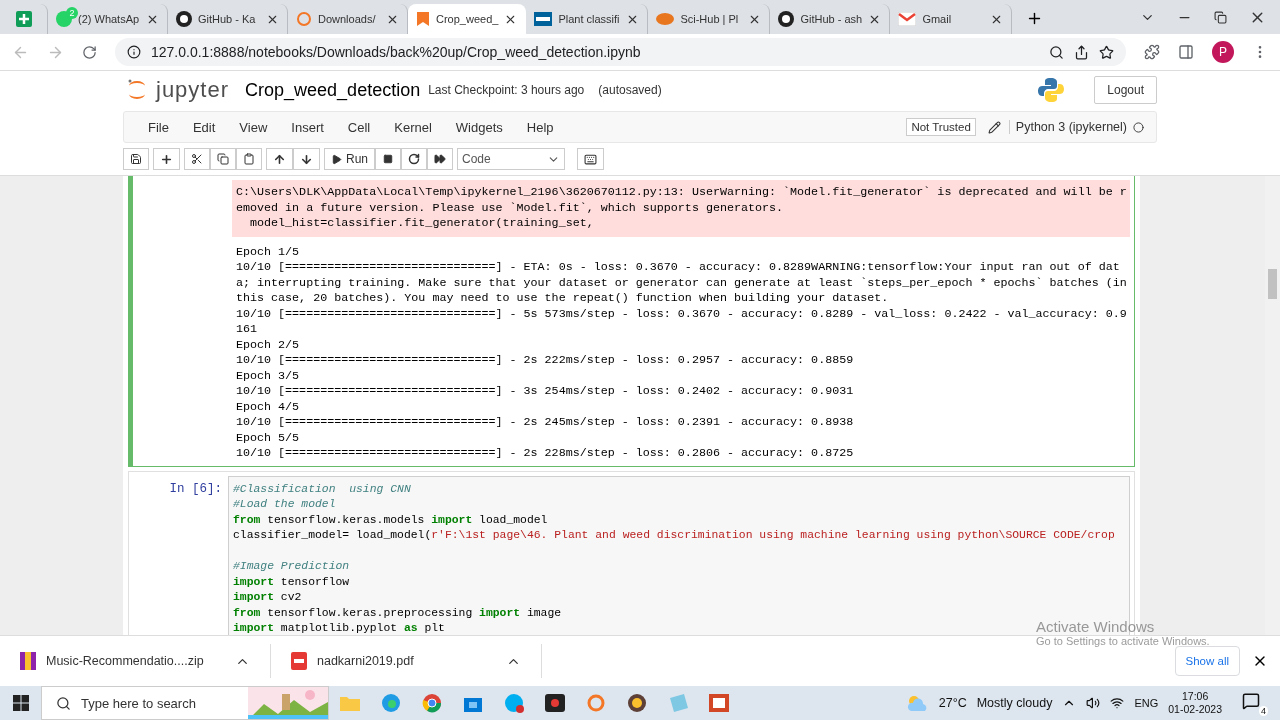  What do you see at coordinates (1096, 626) in the screenshot?
I see `activation-title: Activate Windows` at bounding box center [1096, 626].